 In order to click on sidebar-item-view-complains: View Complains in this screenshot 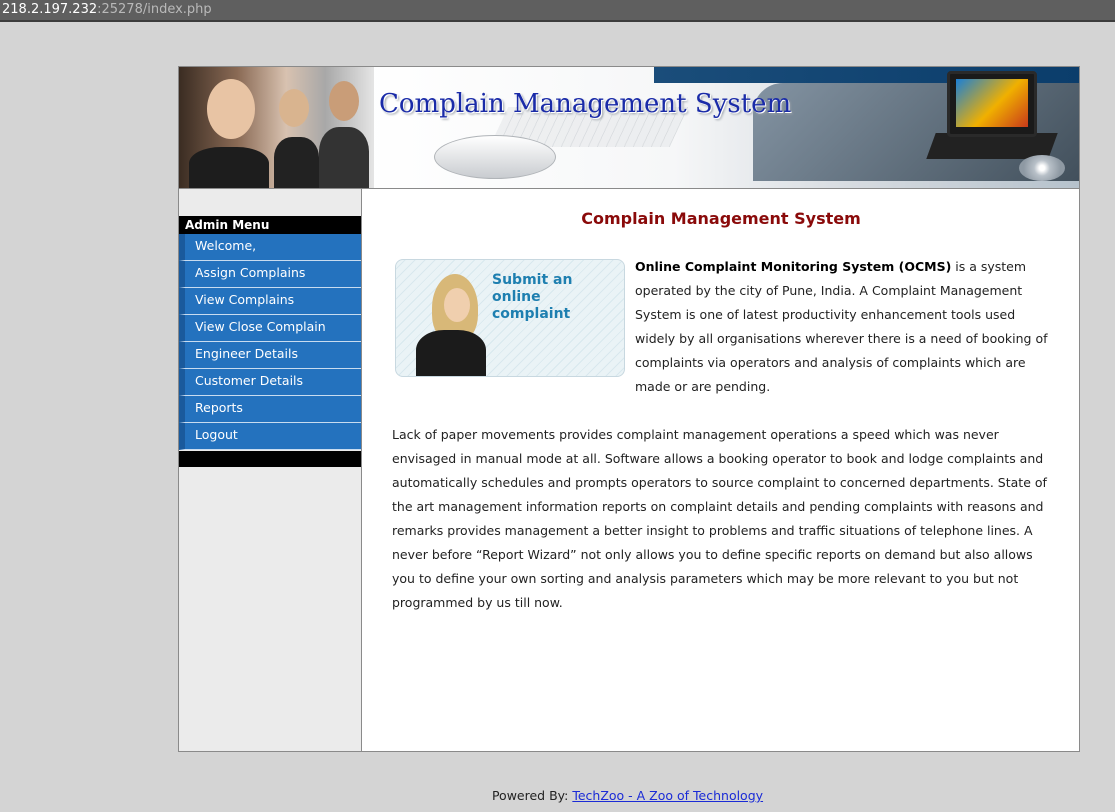, I will do `click(270, 301)`.